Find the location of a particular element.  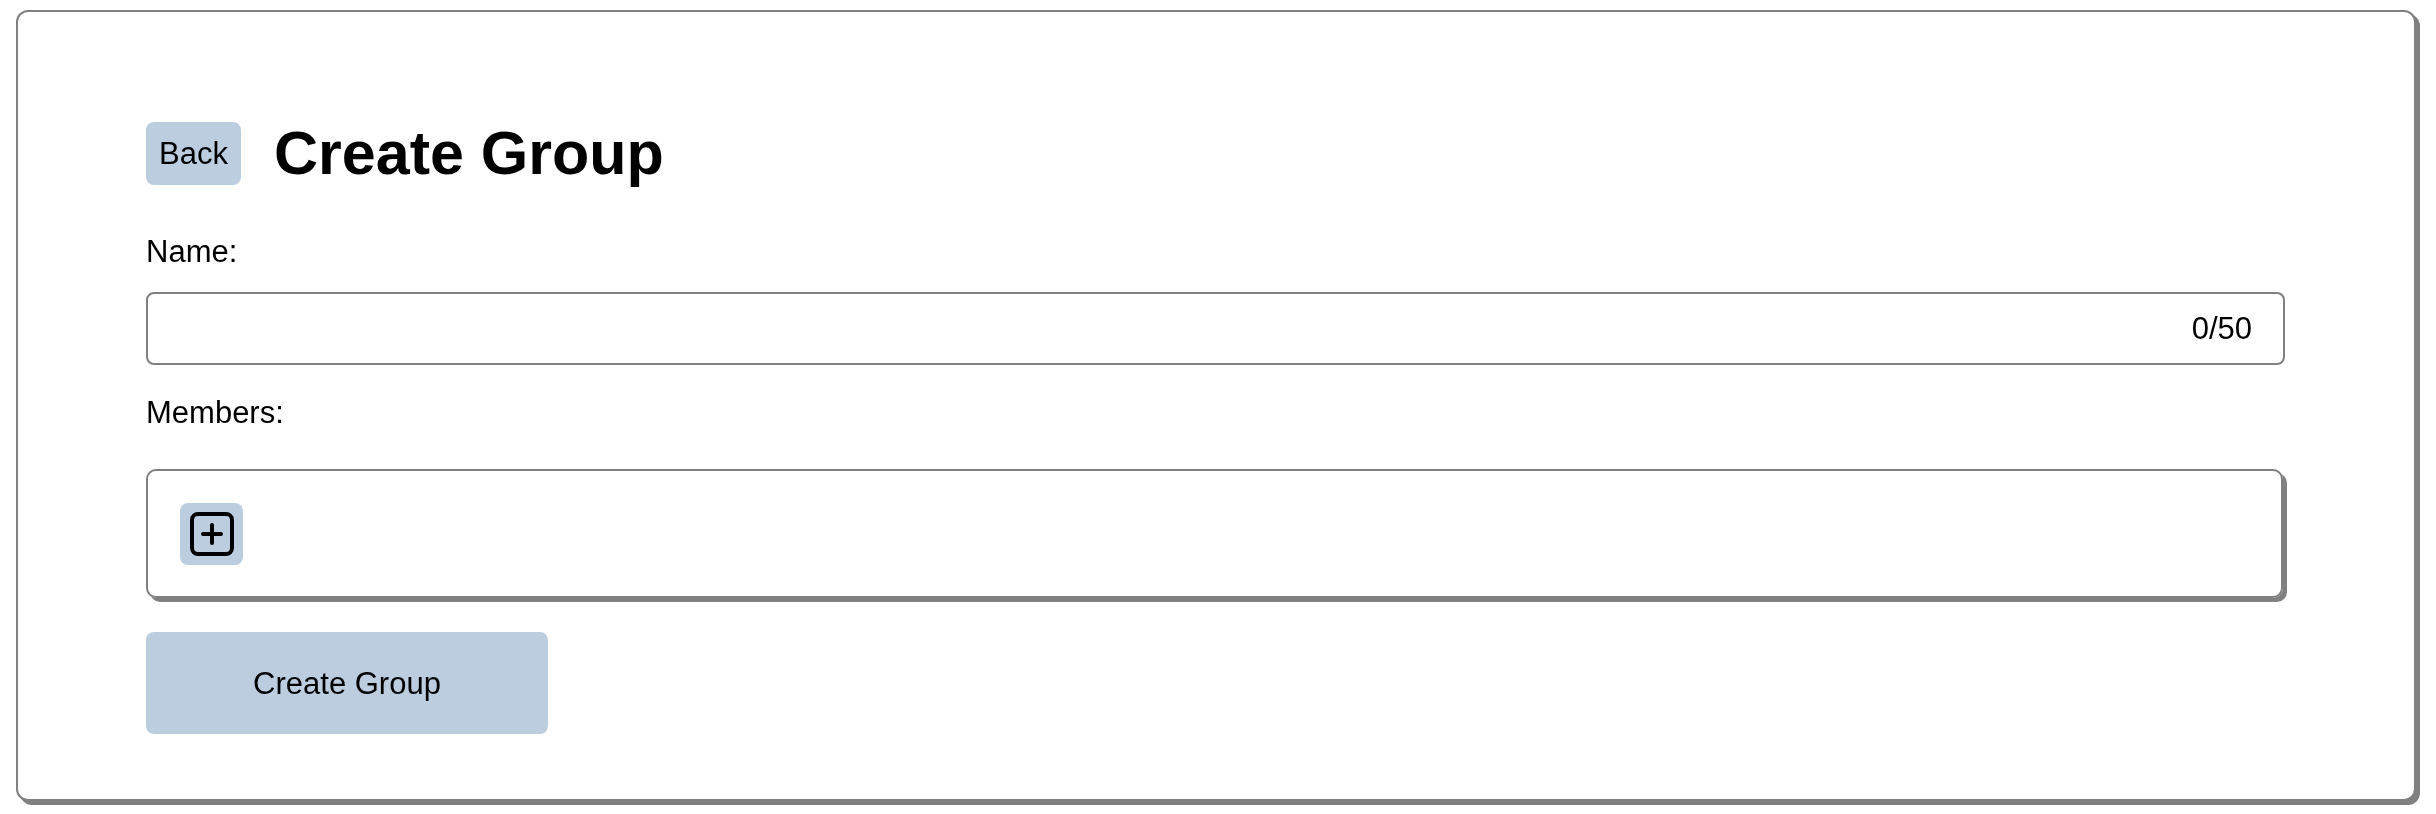

plus-square-icon is located at coordinates (211, 534).